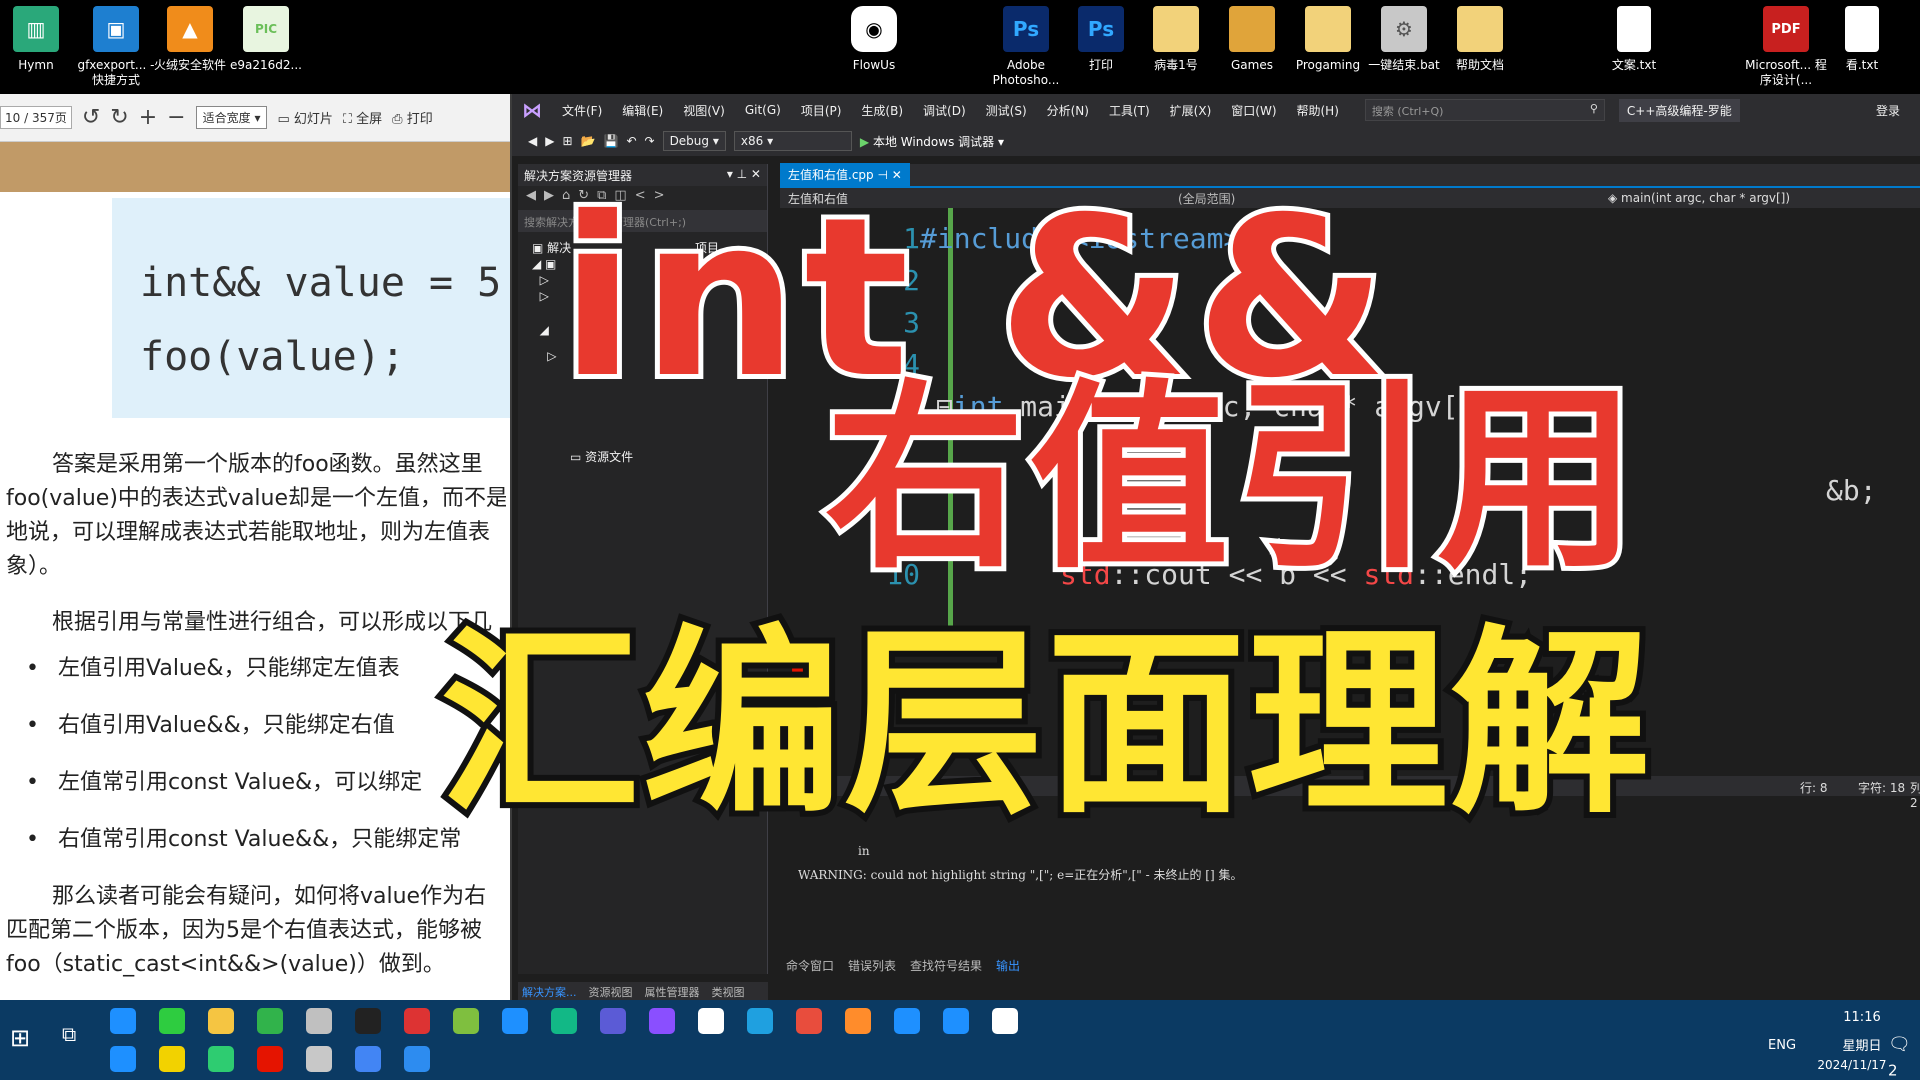 The height and width of the screenshot is (1080, 1920). What do you see at coordinates (1006, 110) in the screenshot?
I see `menu-test: 测试(S)` at bounding box center [1006, 110].